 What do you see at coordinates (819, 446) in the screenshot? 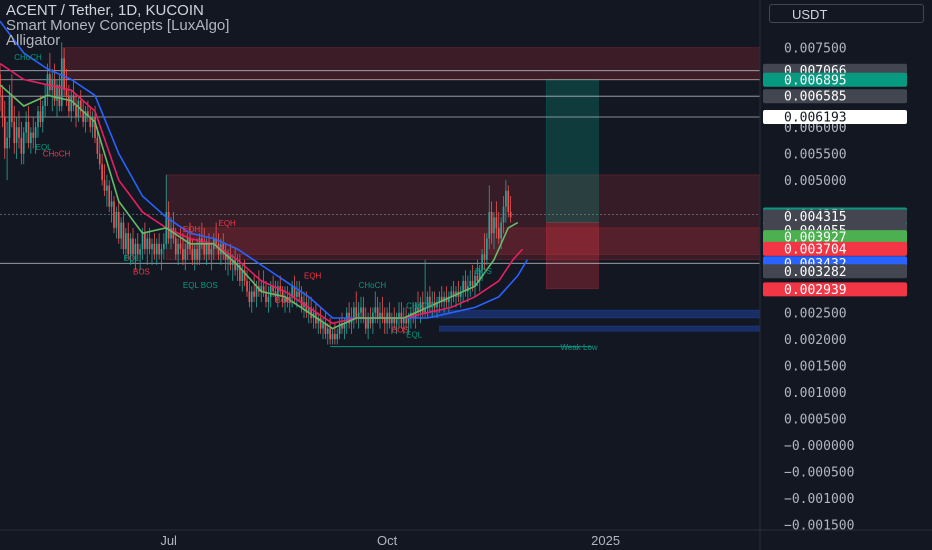
I see `y-tick-label: −0.000000` at bounding box center [819, 446].